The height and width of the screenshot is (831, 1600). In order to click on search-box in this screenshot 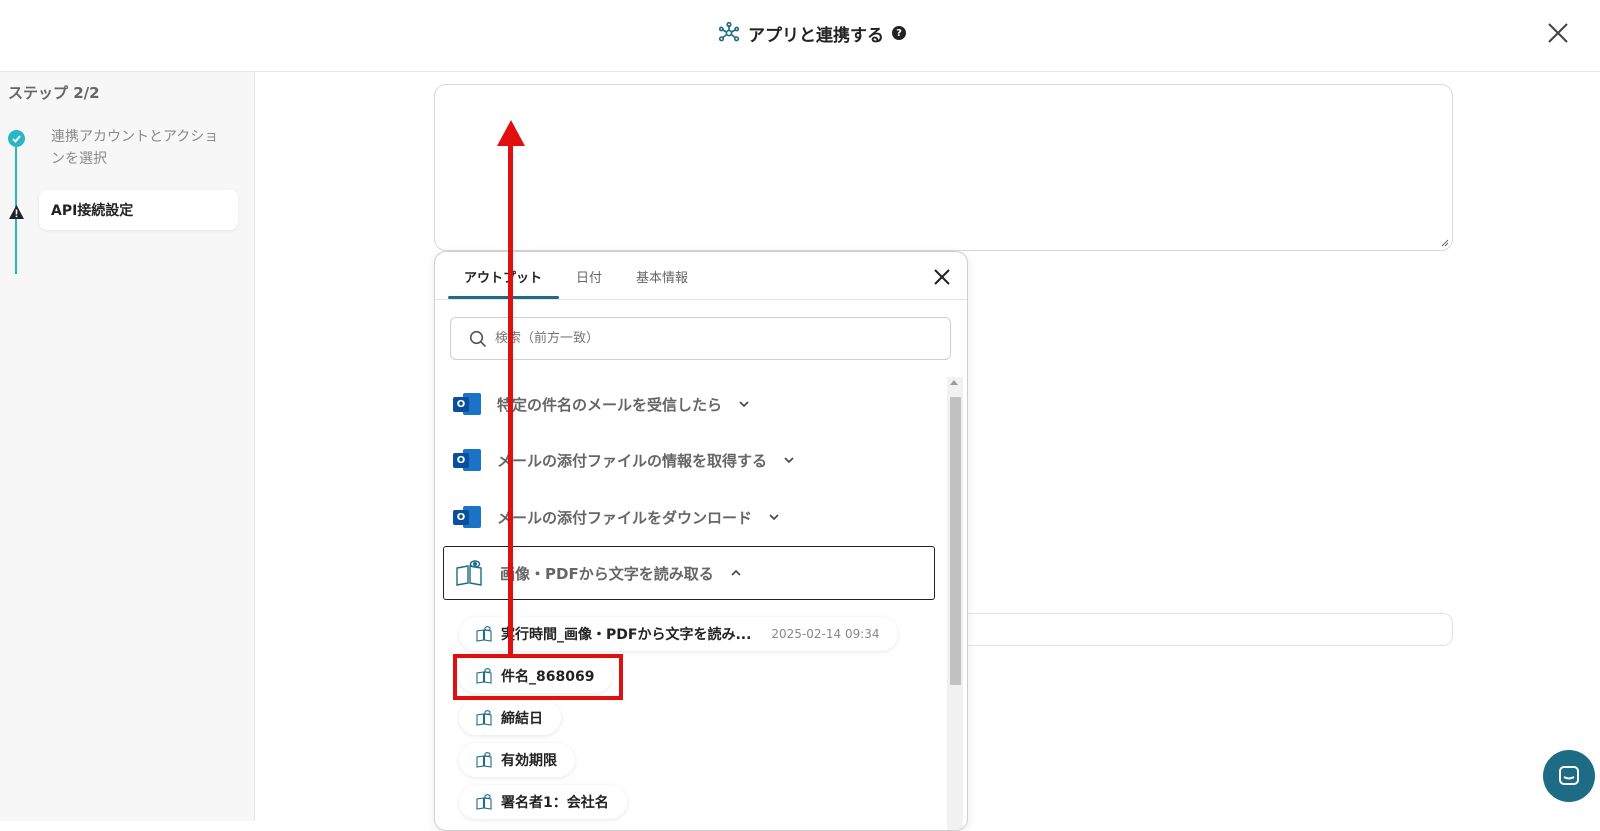, I will do `click(700, 338)`.